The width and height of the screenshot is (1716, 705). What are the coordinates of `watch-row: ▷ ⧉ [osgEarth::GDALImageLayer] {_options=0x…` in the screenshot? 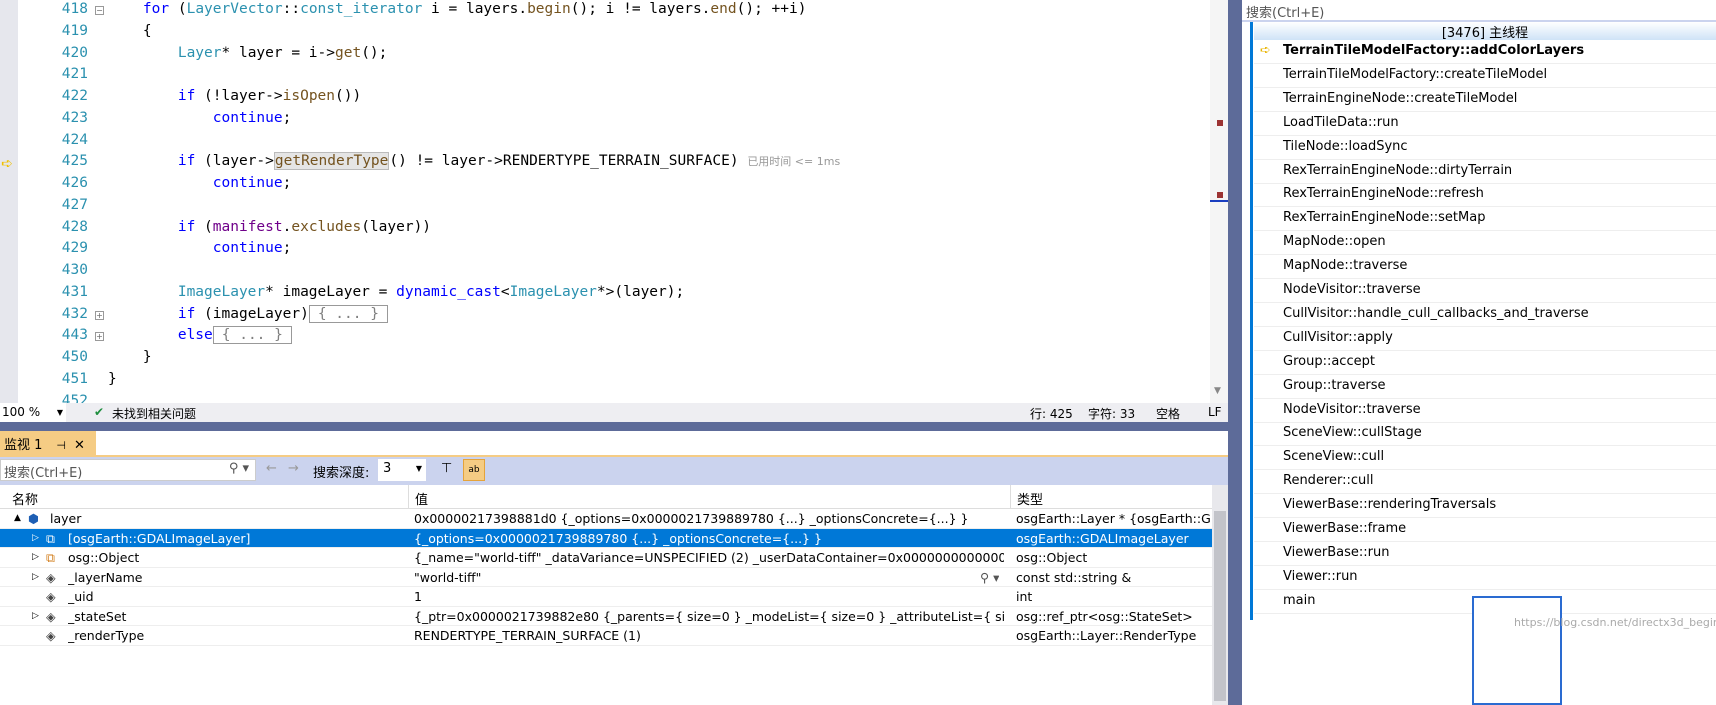 It's located at (606, 538).